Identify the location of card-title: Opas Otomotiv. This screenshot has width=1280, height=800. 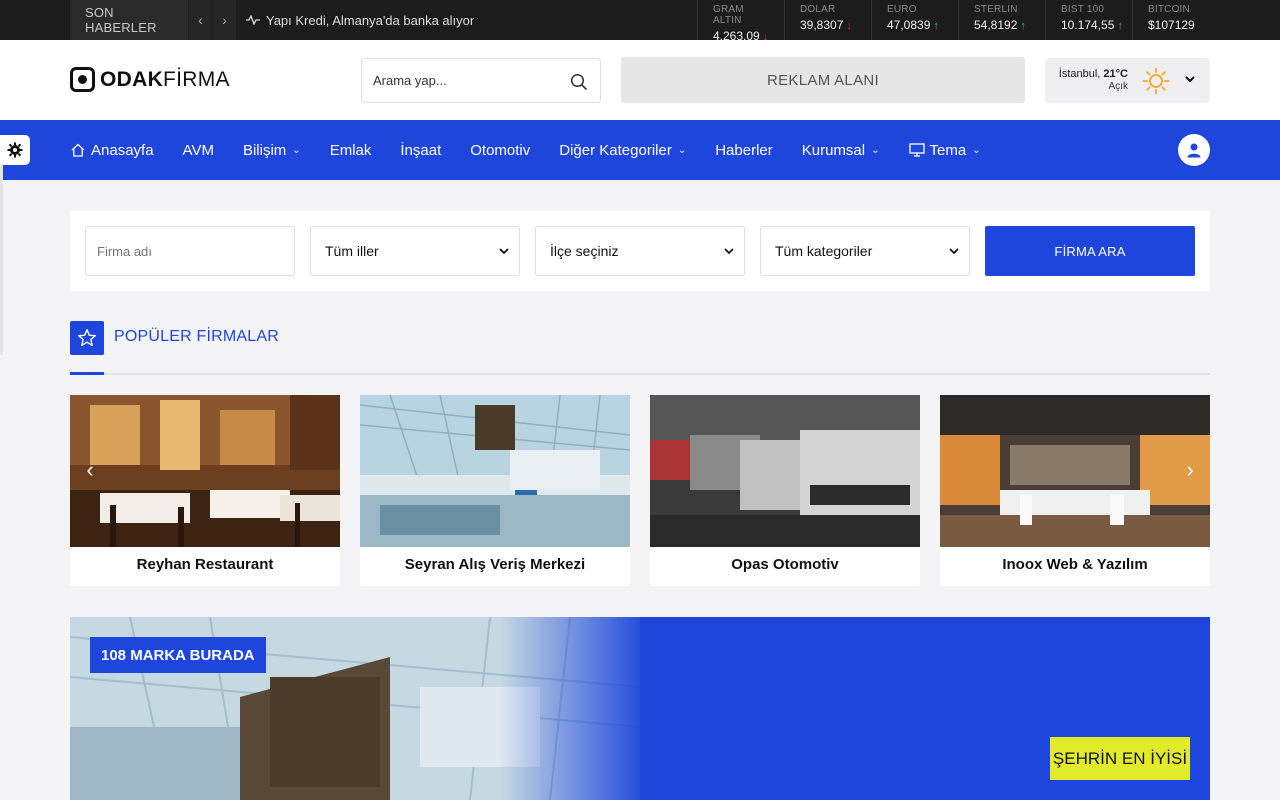
(785, 564).